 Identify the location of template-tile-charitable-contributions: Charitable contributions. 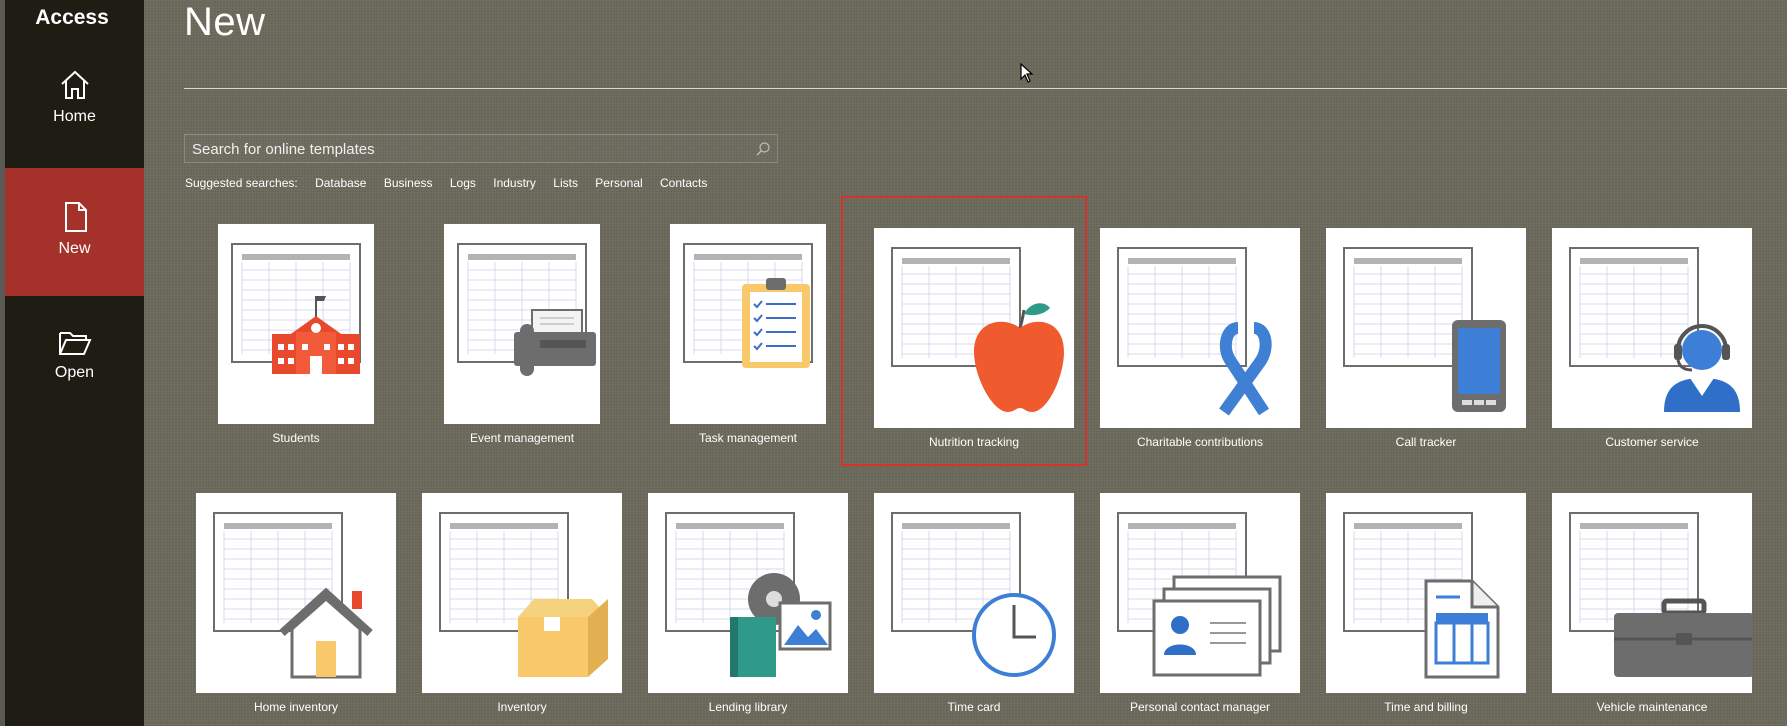
(1200, 338).